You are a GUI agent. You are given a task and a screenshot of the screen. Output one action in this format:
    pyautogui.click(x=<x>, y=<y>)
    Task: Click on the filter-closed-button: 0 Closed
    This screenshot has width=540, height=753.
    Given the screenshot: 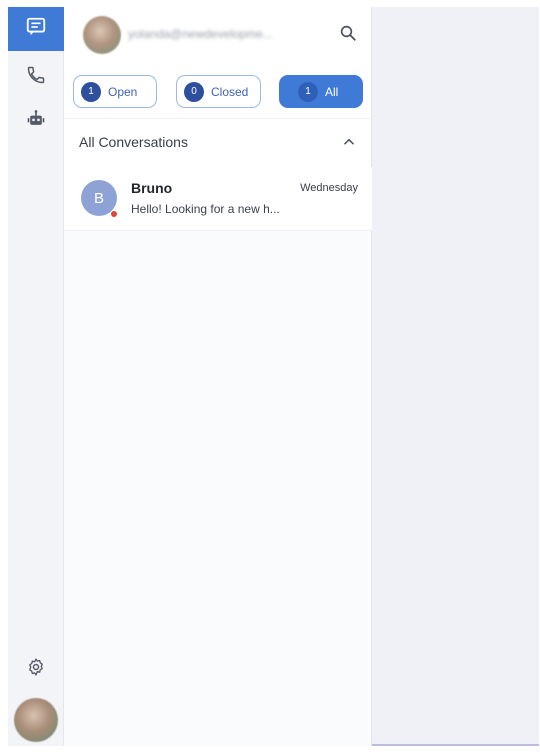 What is the action you would take?
    pyautogui.click(x=218, y=91)
    